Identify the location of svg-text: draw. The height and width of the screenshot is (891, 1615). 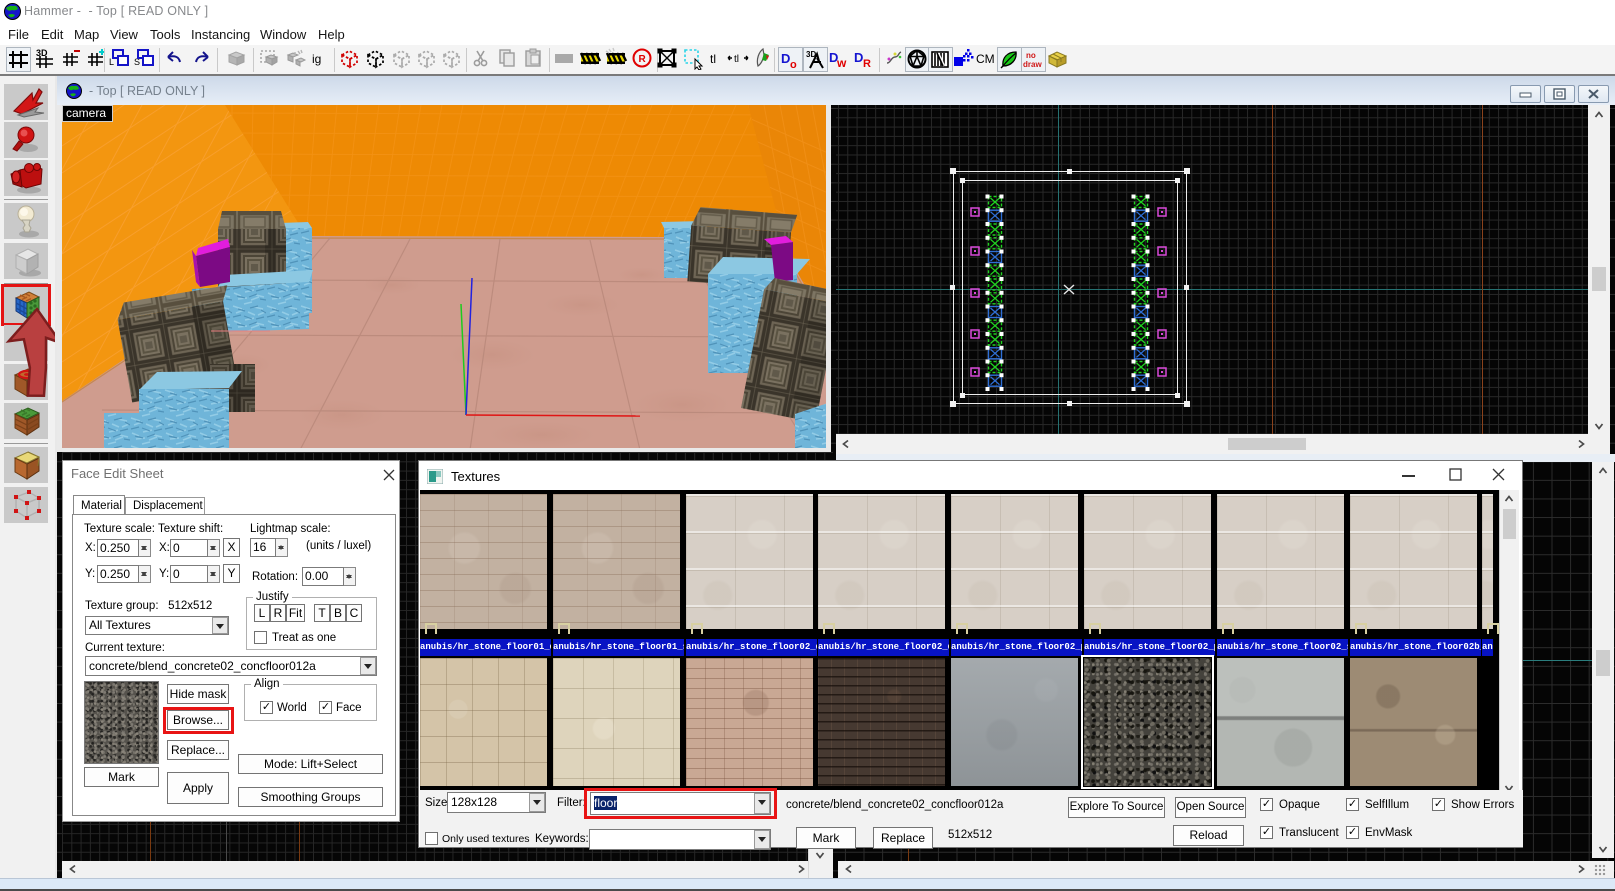
(1032, 64).